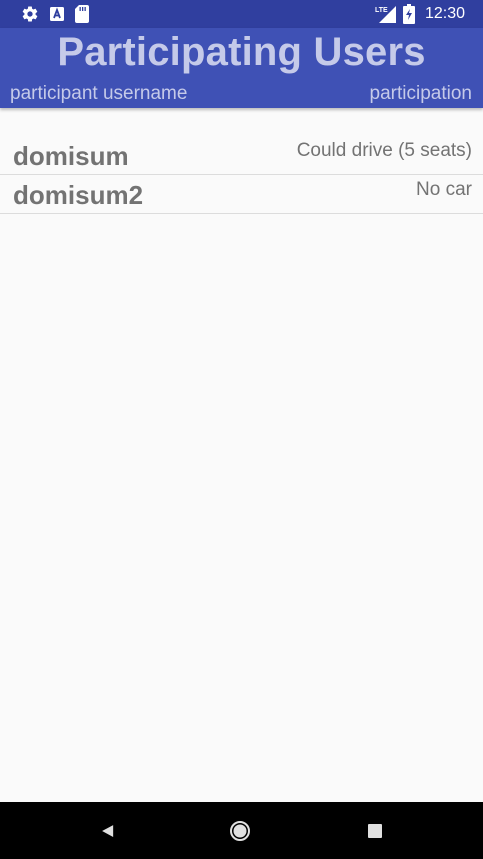  I want to click on participant-participation: Could drive (5 seats), so click(384, 150).